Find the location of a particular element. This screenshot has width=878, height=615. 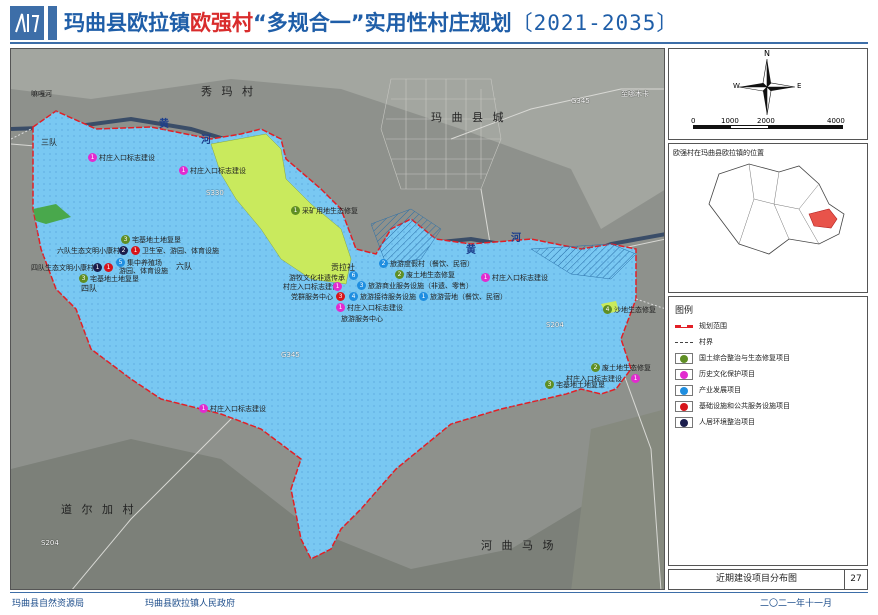

road-label-g345b: G345 is located at coordinates (290, 355).